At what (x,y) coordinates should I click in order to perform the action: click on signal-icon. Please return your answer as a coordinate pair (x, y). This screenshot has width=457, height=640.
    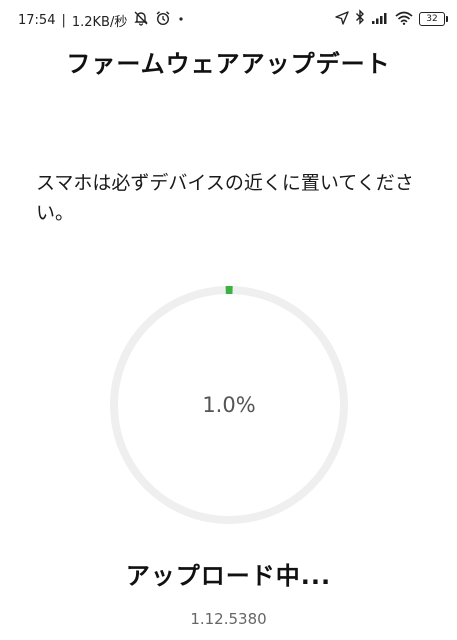
    Looking at the image, I should click on (380, 19).